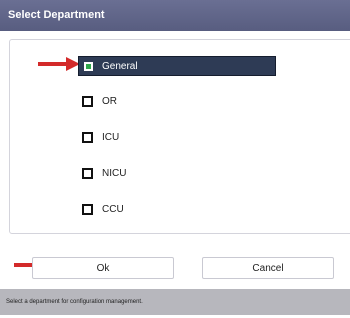 This screenshot has width=350, height=318. Describe the element at coordinates (175, 15) in the screenshot. I see `window-title: Select Department` at that location.